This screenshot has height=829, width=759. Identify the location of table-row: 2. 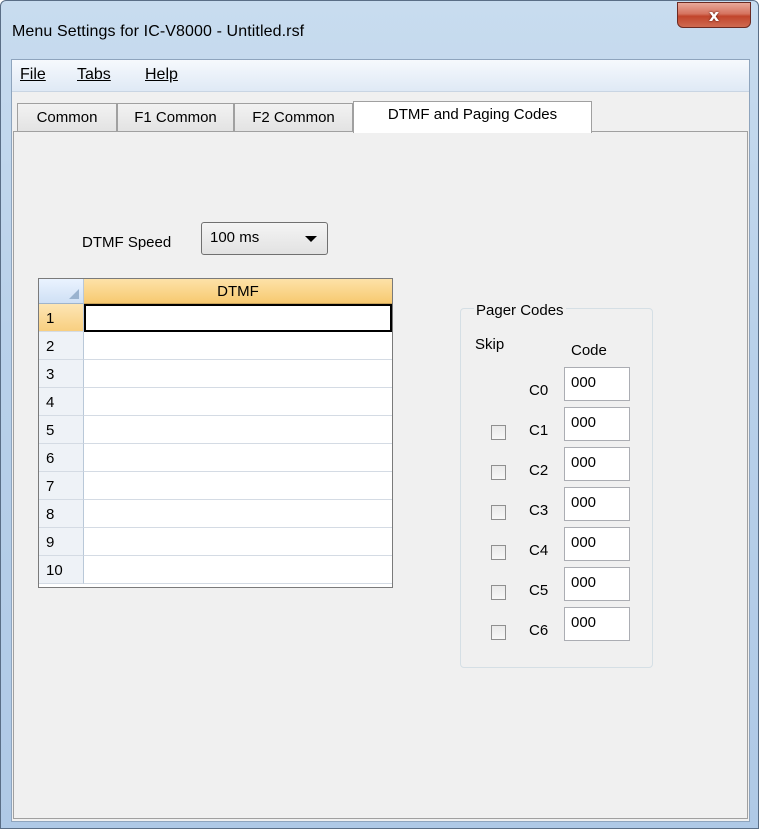
(215, 346).